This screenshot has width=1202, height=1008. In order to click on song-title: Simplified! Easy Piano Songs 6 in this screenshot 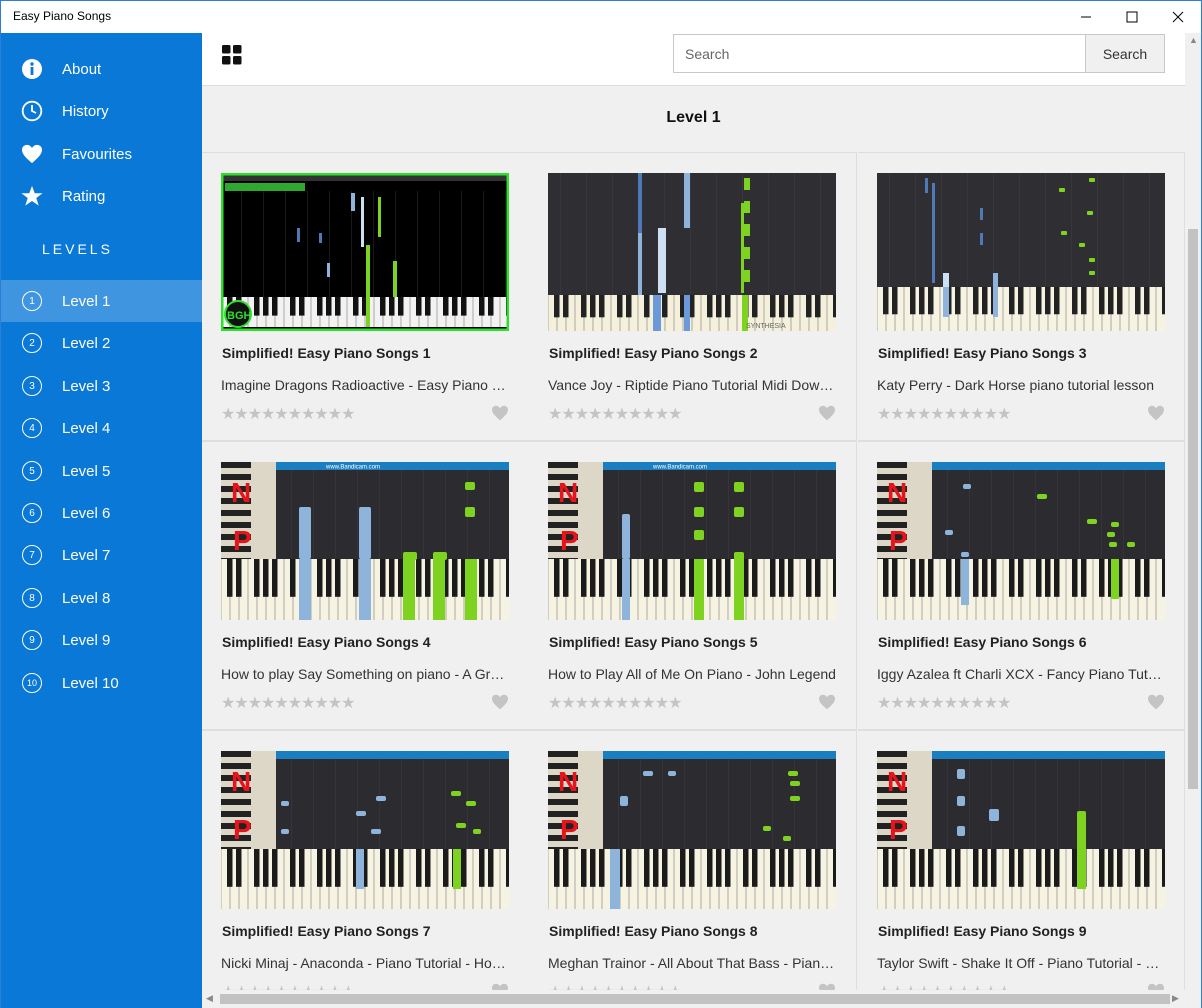, I will do `click(982, 642)`.